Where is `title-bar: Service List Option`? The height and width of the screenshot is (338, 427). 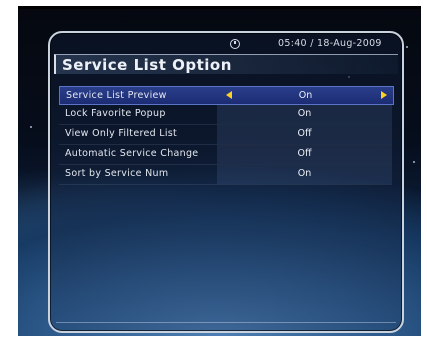 title-bar: Service List Option is located at coordinates (226, 64).